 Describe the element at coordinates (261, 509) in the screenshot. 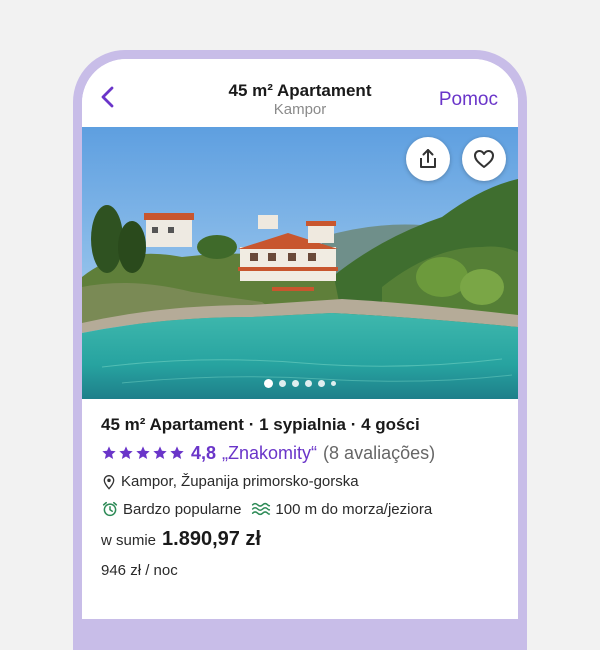

I see `waves-icon` at that location.